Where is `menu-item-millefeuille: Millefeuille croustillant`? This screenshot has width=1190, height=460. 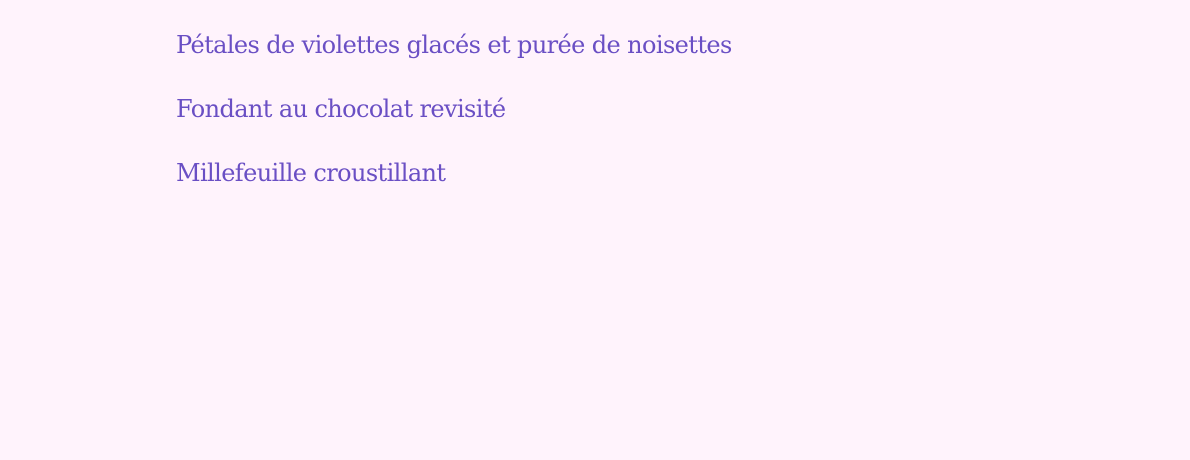
menu-item-millefeuille: Millefeuille croustillant is located at coordinates (454, 186).